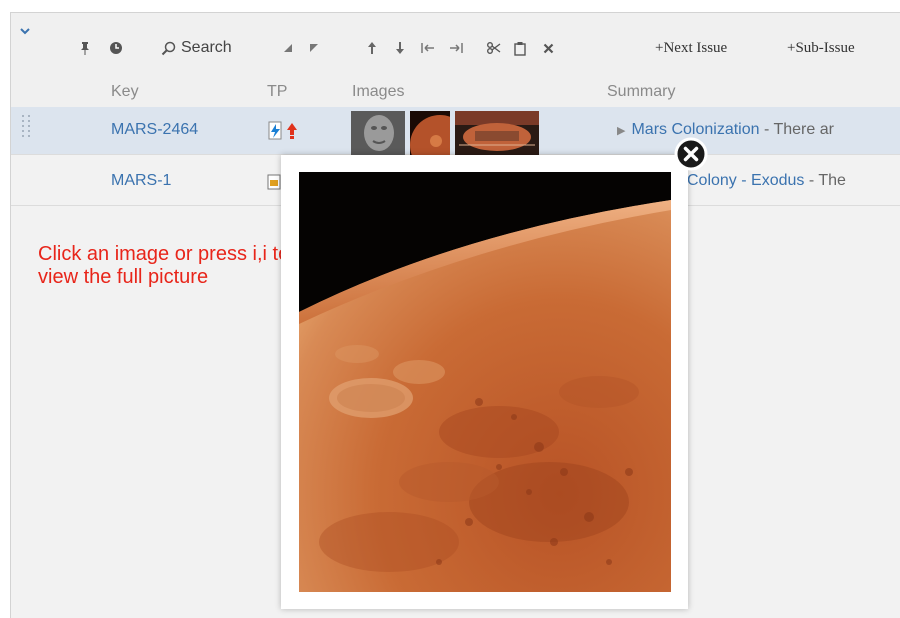 Image resolution: width=900 pixels, height=618 pixels. Describe the element at coordinates (27, 126) in the screenshot. I see `drag-handle-icon` at that location.